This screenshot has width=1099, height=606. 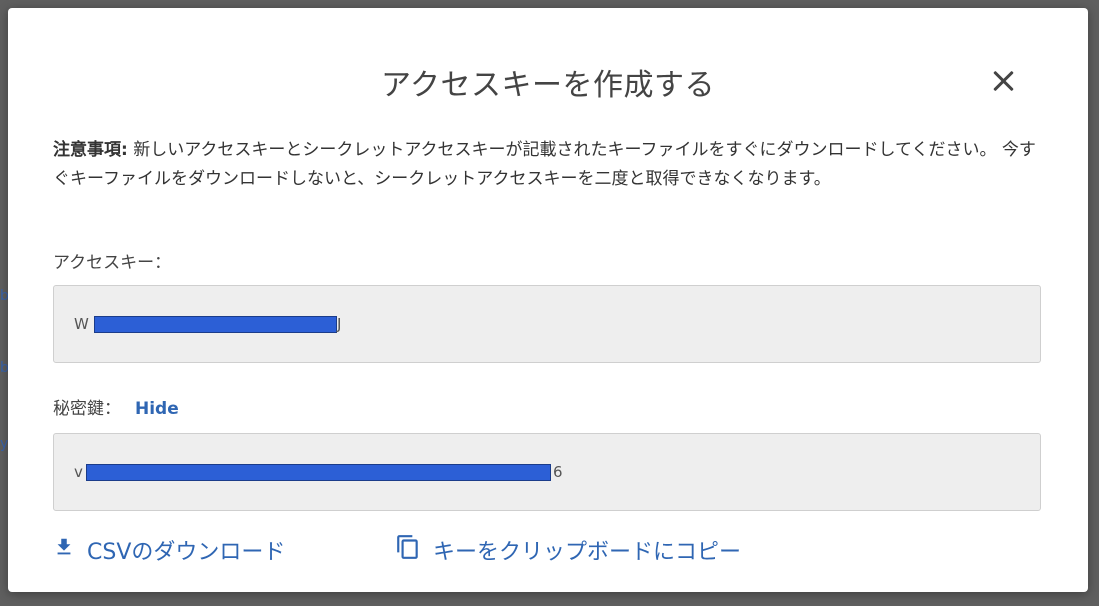 What do you see at coordinates (1003, 81) in the screenshot?
I see `close-icon` at bounding box center [1003, 81].